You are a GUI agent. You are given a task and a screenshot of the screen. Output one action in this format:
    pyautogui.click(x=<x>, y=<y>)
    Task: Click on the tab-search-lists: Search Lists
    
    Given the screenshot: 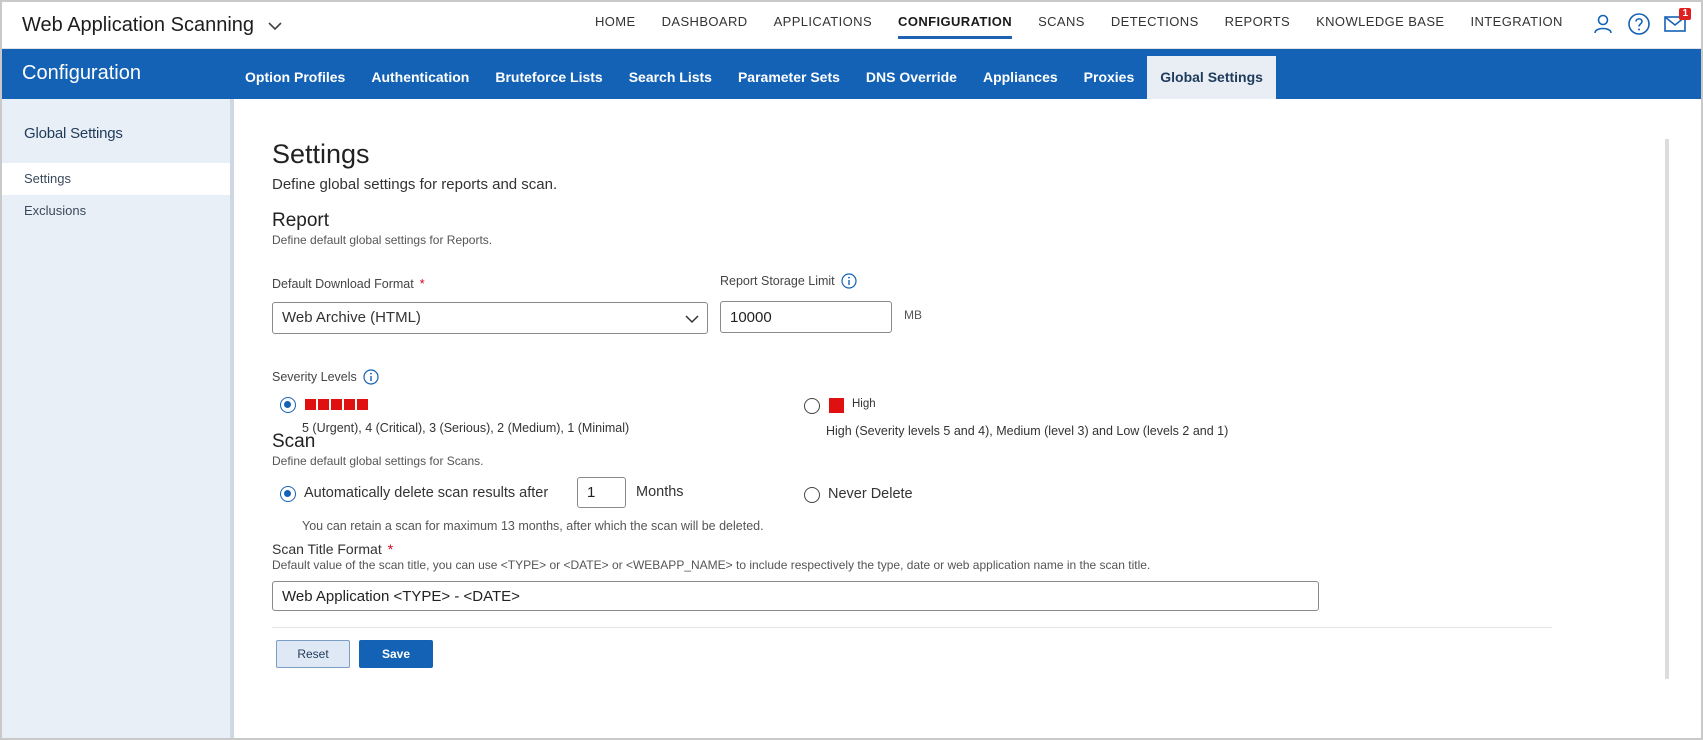 What is the action you would take?
    pyautogui.click(x=670, y=77)
    